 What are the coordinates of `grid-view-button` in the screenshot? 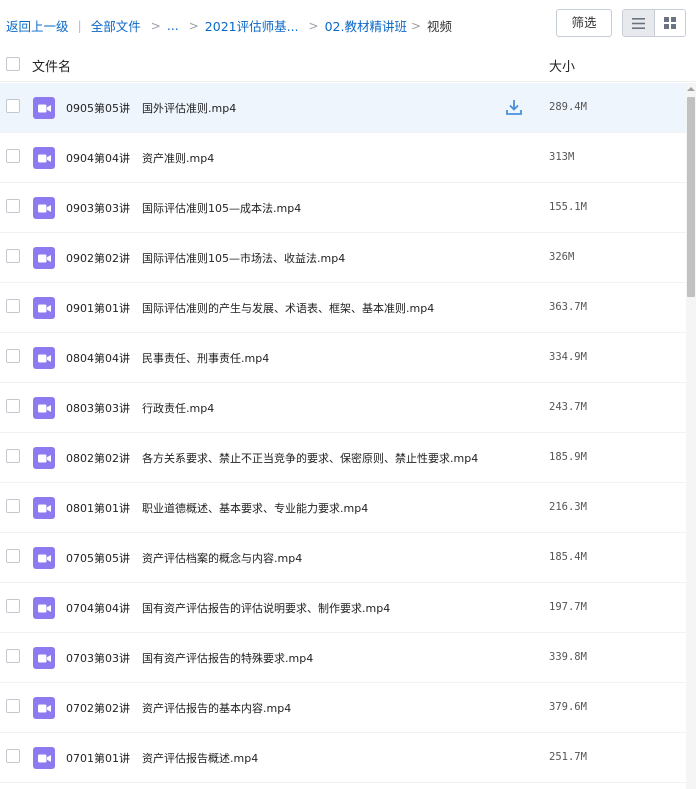 It's located at (669, 23).